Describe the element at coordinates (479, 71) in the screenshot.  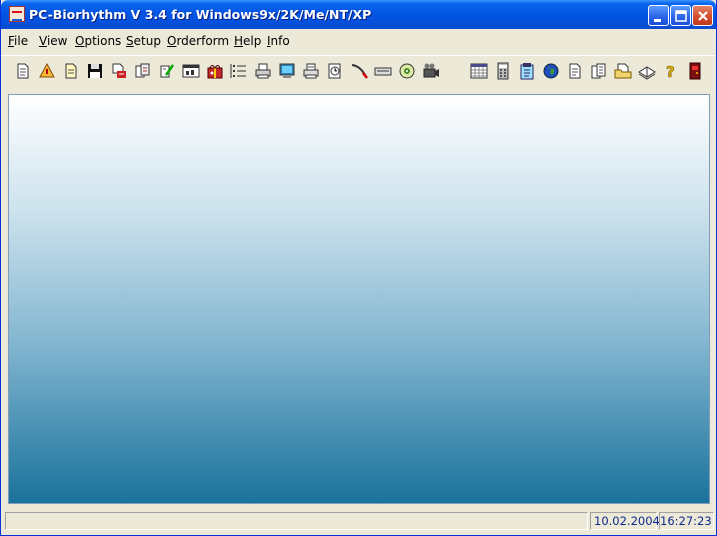
I see `calendar-icon` at that location.